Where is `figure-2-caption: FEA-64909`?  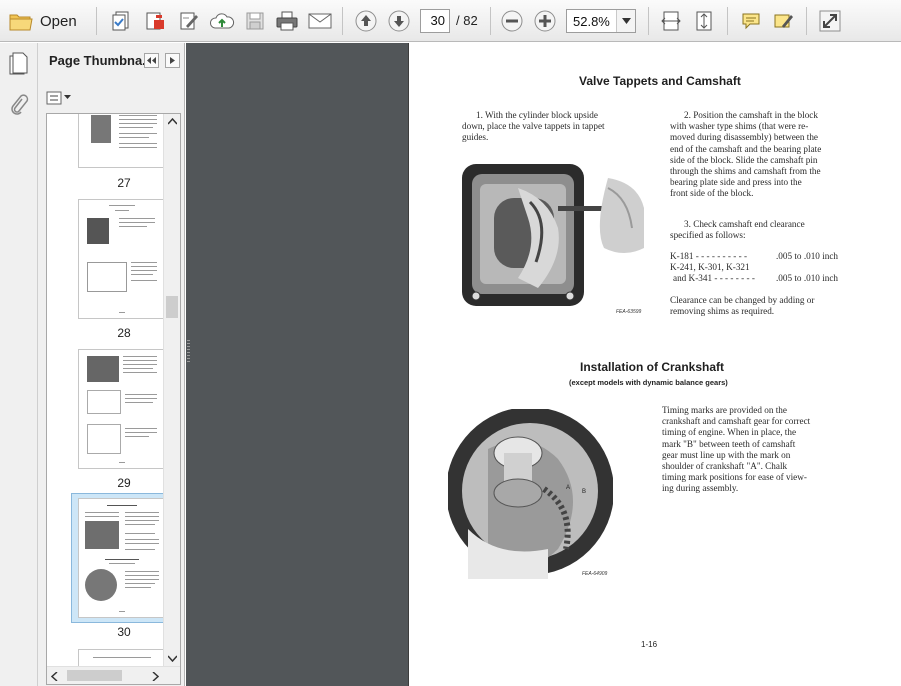
figure-2-caption: FEA-64909 is located at coordinates (595, 574).